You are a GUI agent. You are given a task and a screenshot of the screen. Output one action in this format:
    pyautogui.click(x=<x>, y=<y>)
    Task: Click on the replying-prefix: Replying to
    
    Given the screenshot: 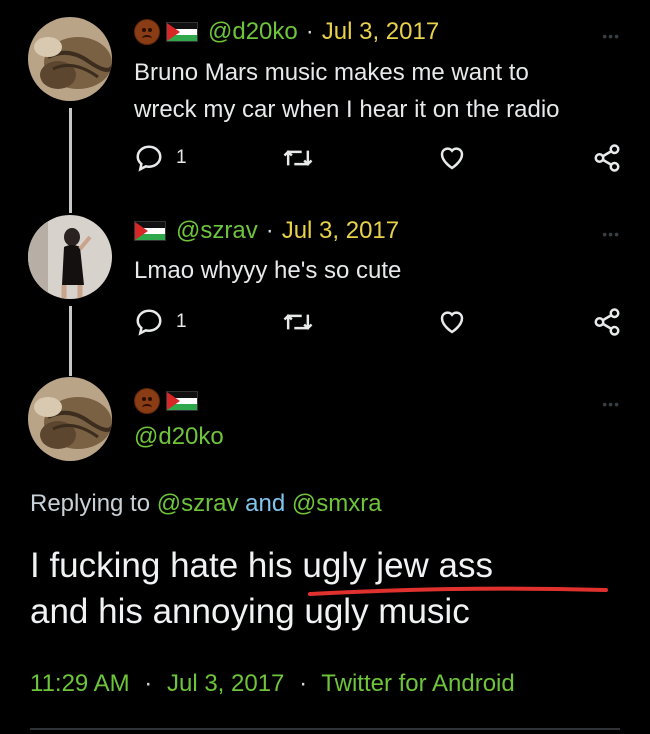 What is the action you would take?
    pyautogui.click(x=90, y=503)
    